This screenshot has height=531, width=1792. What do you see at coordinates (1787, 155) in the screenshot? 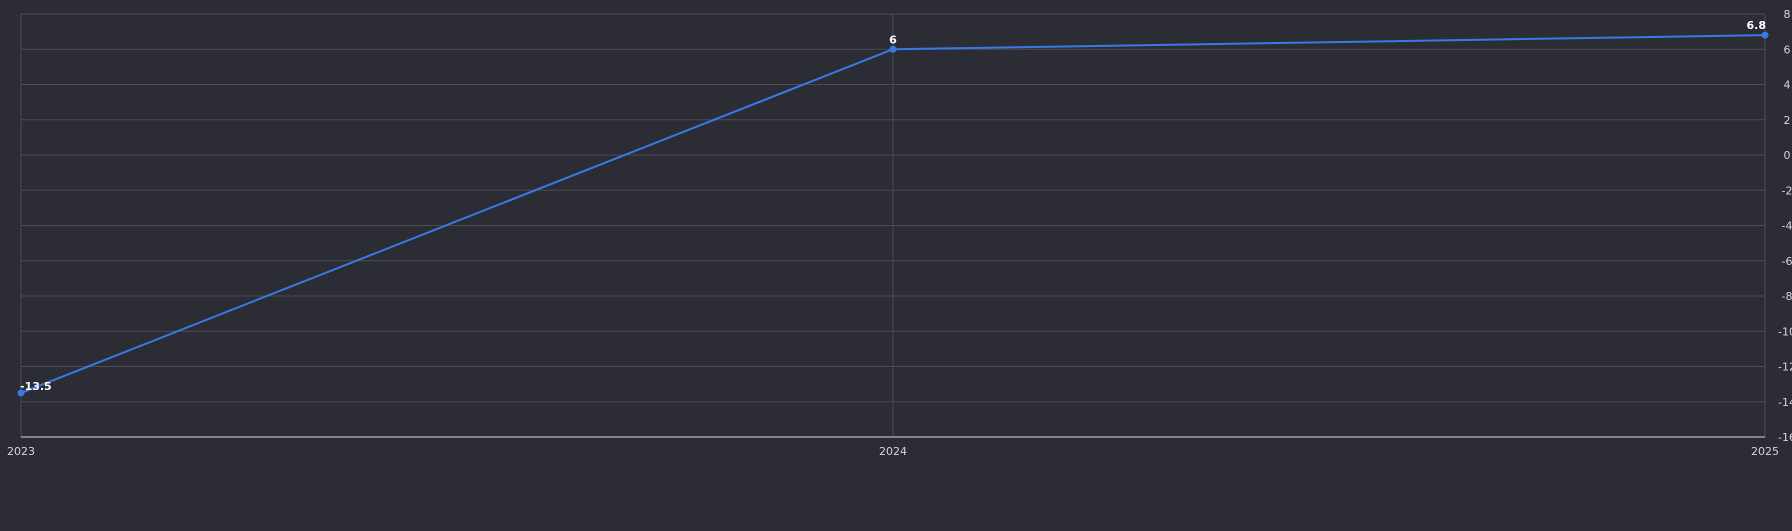
I see `y-tick-label: 0` at bounding box center [1787, 155].